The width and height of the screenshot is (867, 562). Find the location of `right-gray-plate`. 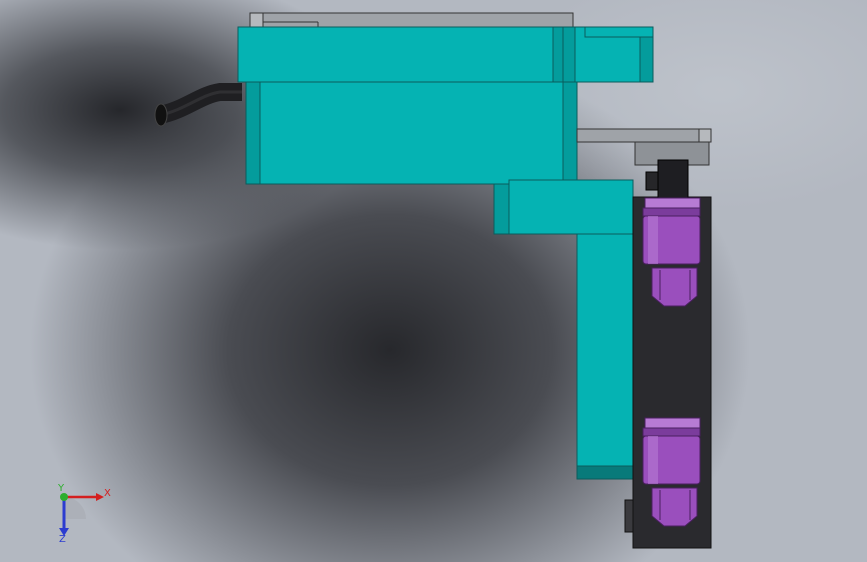

right-gray-plate is located at coordinates (644, 147).